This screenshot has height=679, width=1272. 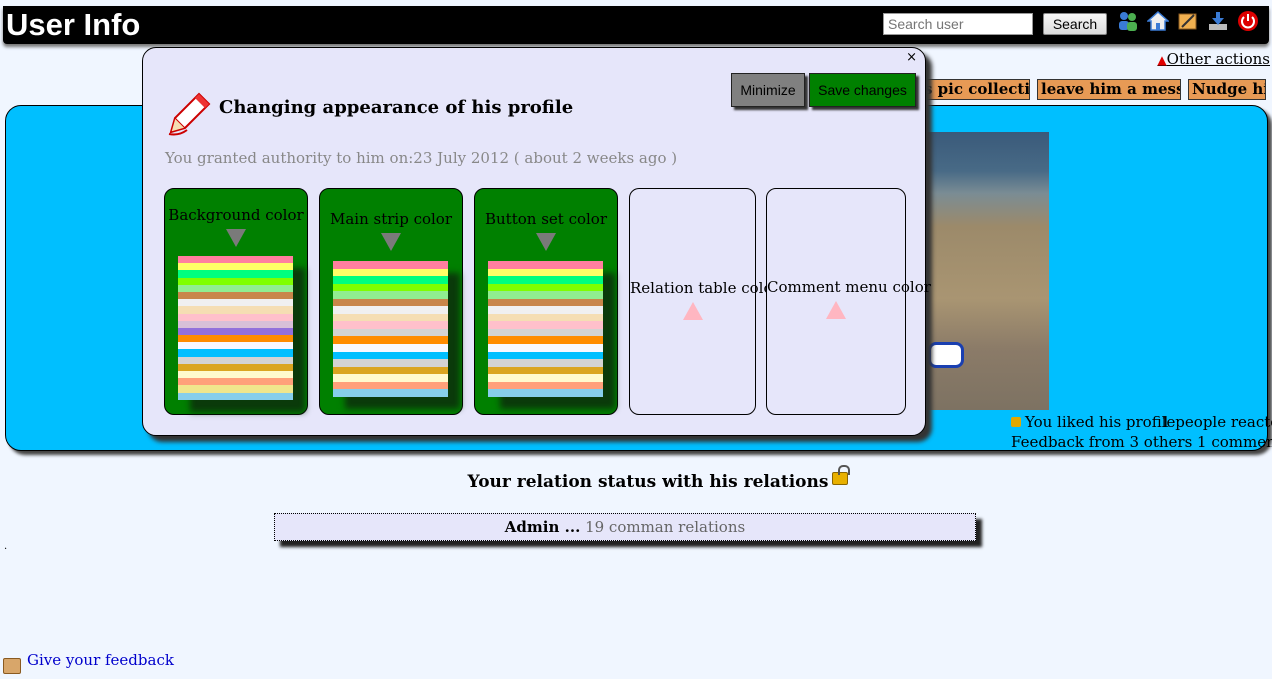 I want to click on comment-menu-color-card: Comment menu color, so click(x=848, y=301).